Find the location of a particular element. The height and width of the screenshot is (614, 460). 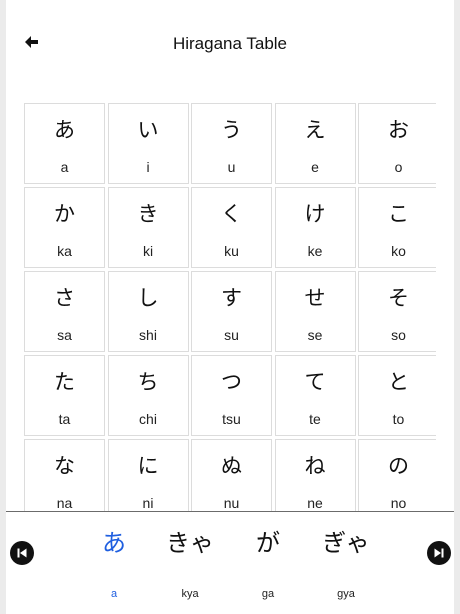

tab-label: ga is located at coordinates (268, 594).